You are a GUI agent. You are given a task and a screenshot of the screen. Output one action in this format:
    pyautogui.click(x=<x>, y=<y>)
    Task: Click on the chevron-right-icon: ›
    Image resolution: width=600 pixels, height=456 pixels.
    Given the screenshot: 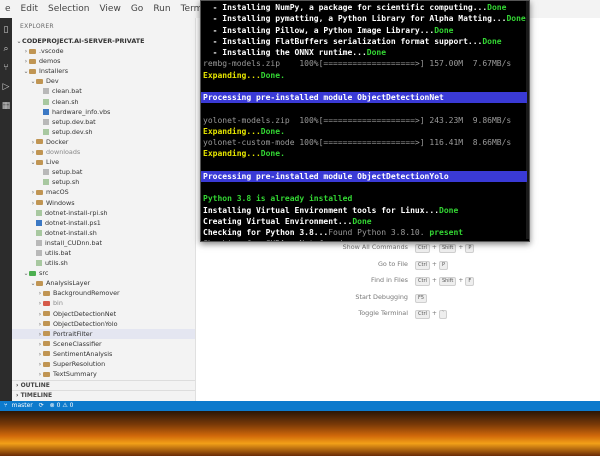 What is the action you would take?
    pyautogui.click(x=17, y=385)
    